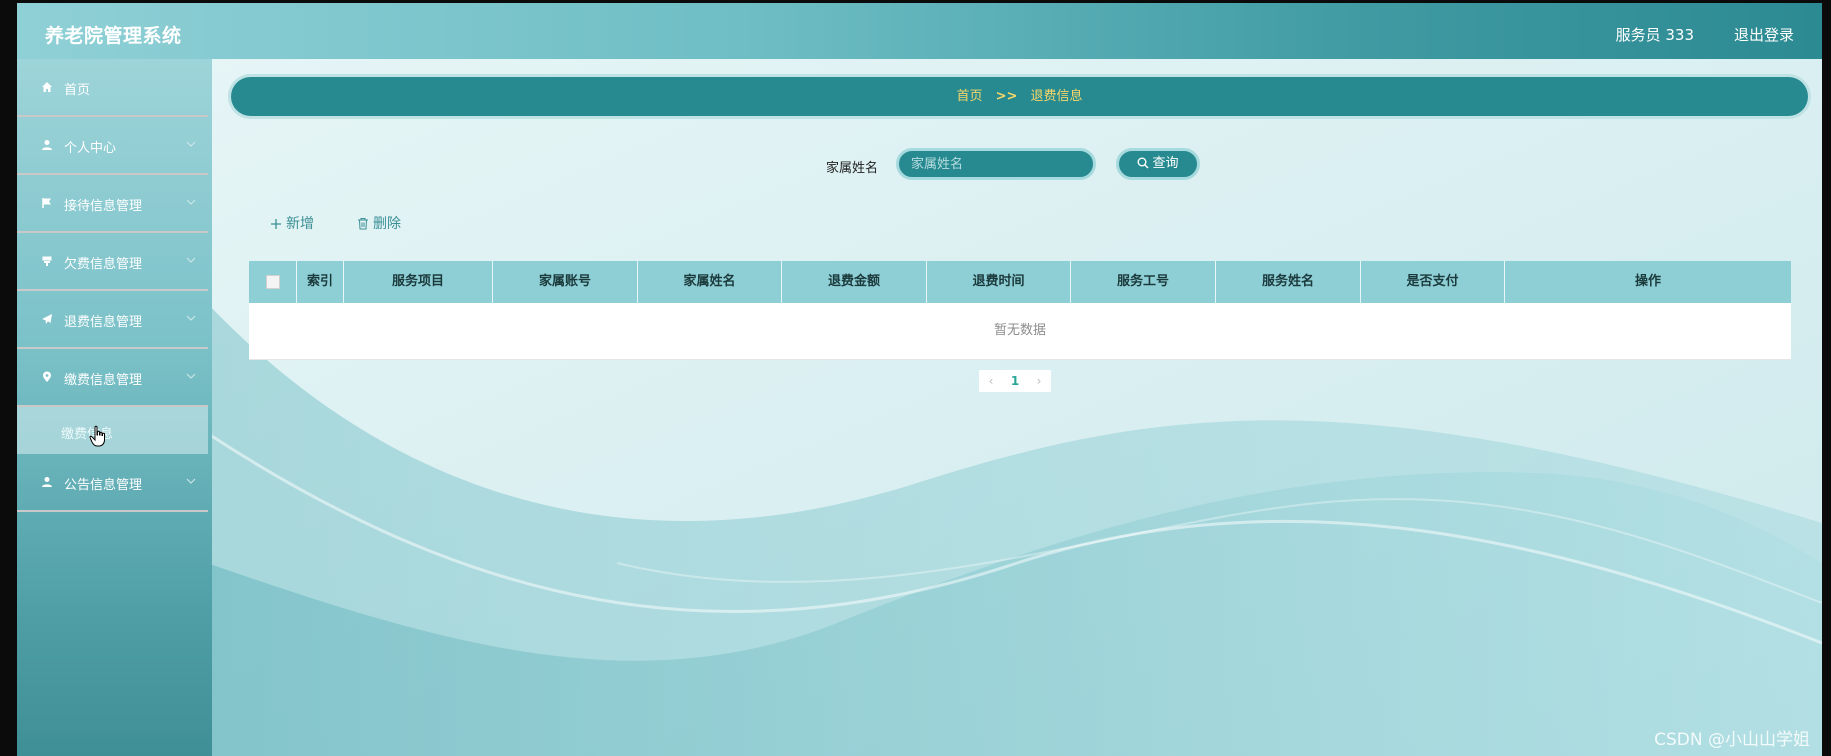 The height and width of the screenshot is (756, 1831). Describe the element at coordinates (363, 224) in the screenshot. I see `trash-icon` at that location.